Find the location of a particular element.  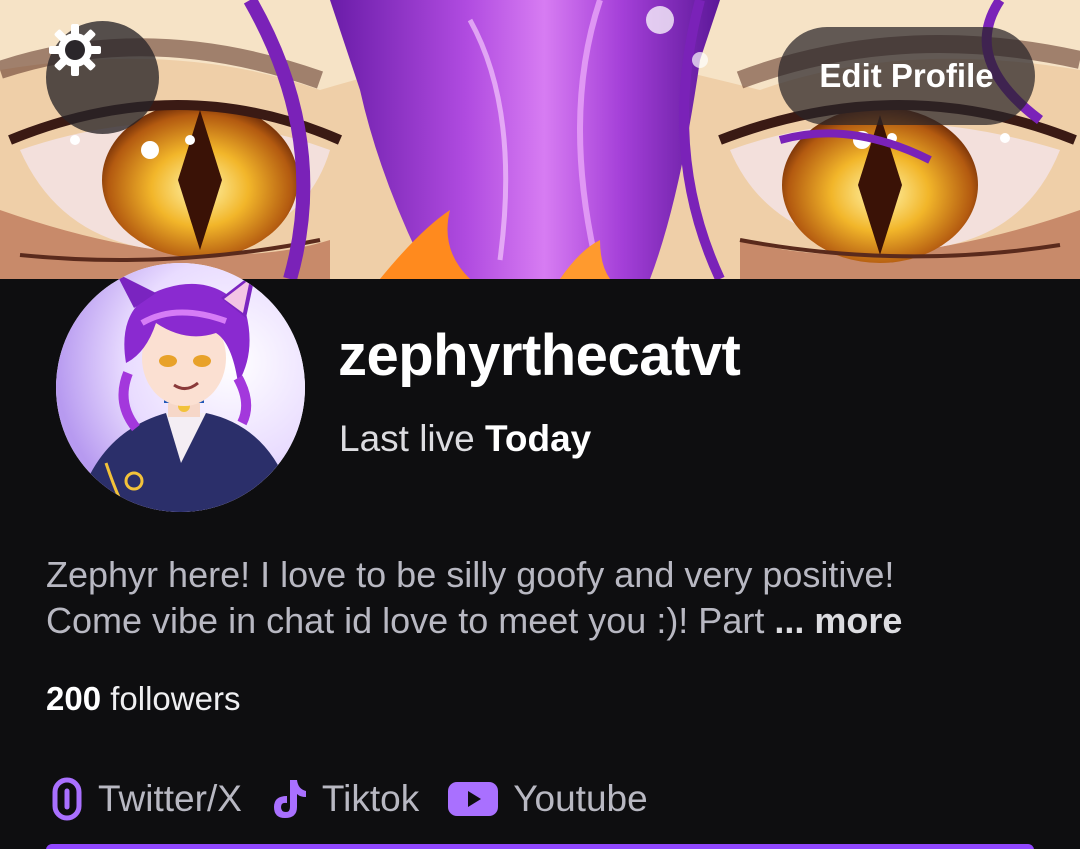

settings-button is located at coordinates (102, 77).